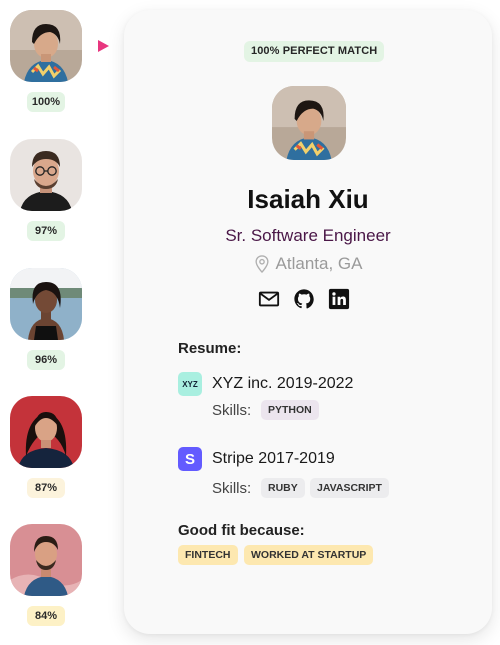 The height and width of the screenshot is (645, 500). I want to click on candidate-card-2: 97%, so click(46, 190).